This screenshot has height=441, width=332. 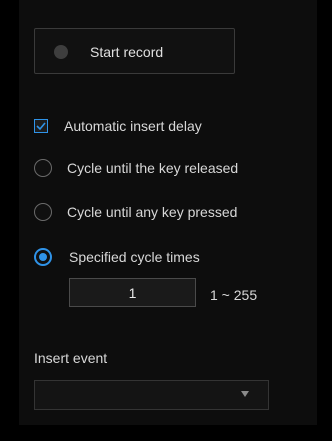 I want to click on record-indicator-icon, so click(x=61, y=52).